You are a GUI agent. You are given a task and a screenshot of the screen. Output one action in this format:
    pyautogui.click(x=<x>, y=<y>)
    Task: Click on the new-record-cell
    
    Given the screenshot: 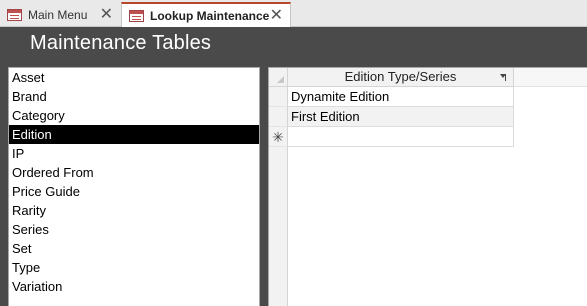 What is the action you would take?
    pyautogui.click(x=401, y=137)
    